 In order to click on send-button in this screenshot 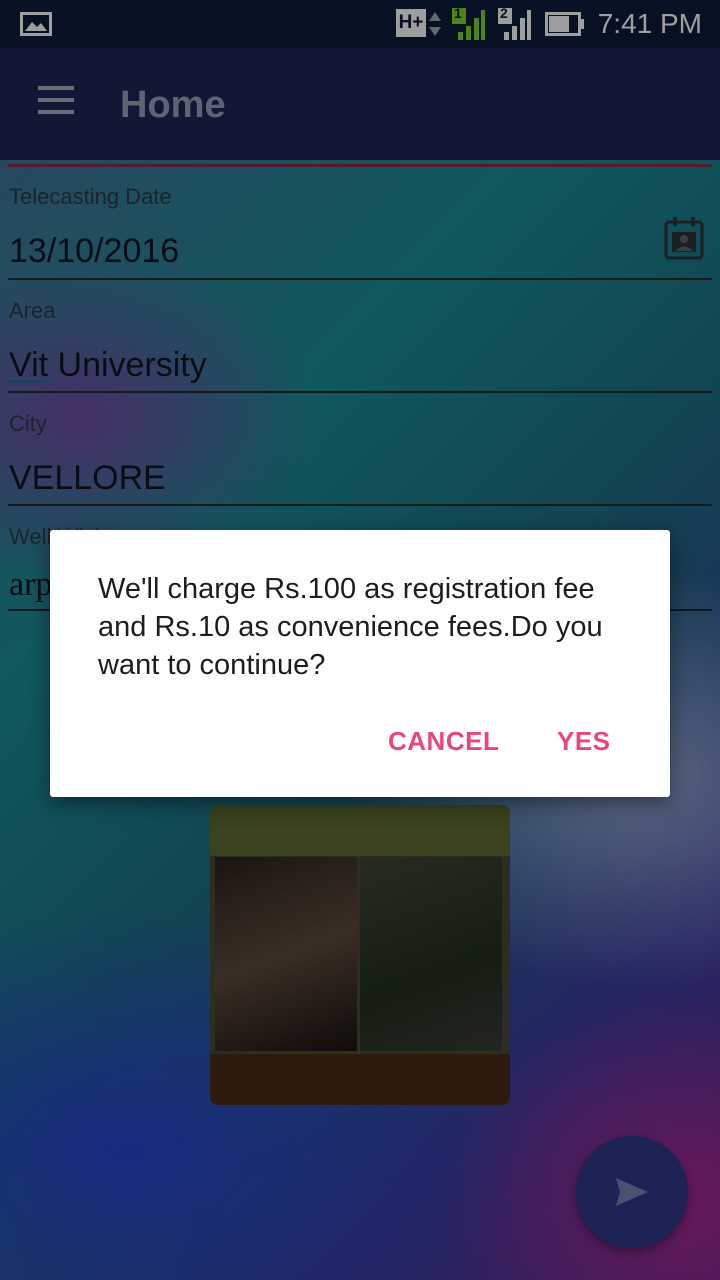, I will do `click(632, 1192)`.